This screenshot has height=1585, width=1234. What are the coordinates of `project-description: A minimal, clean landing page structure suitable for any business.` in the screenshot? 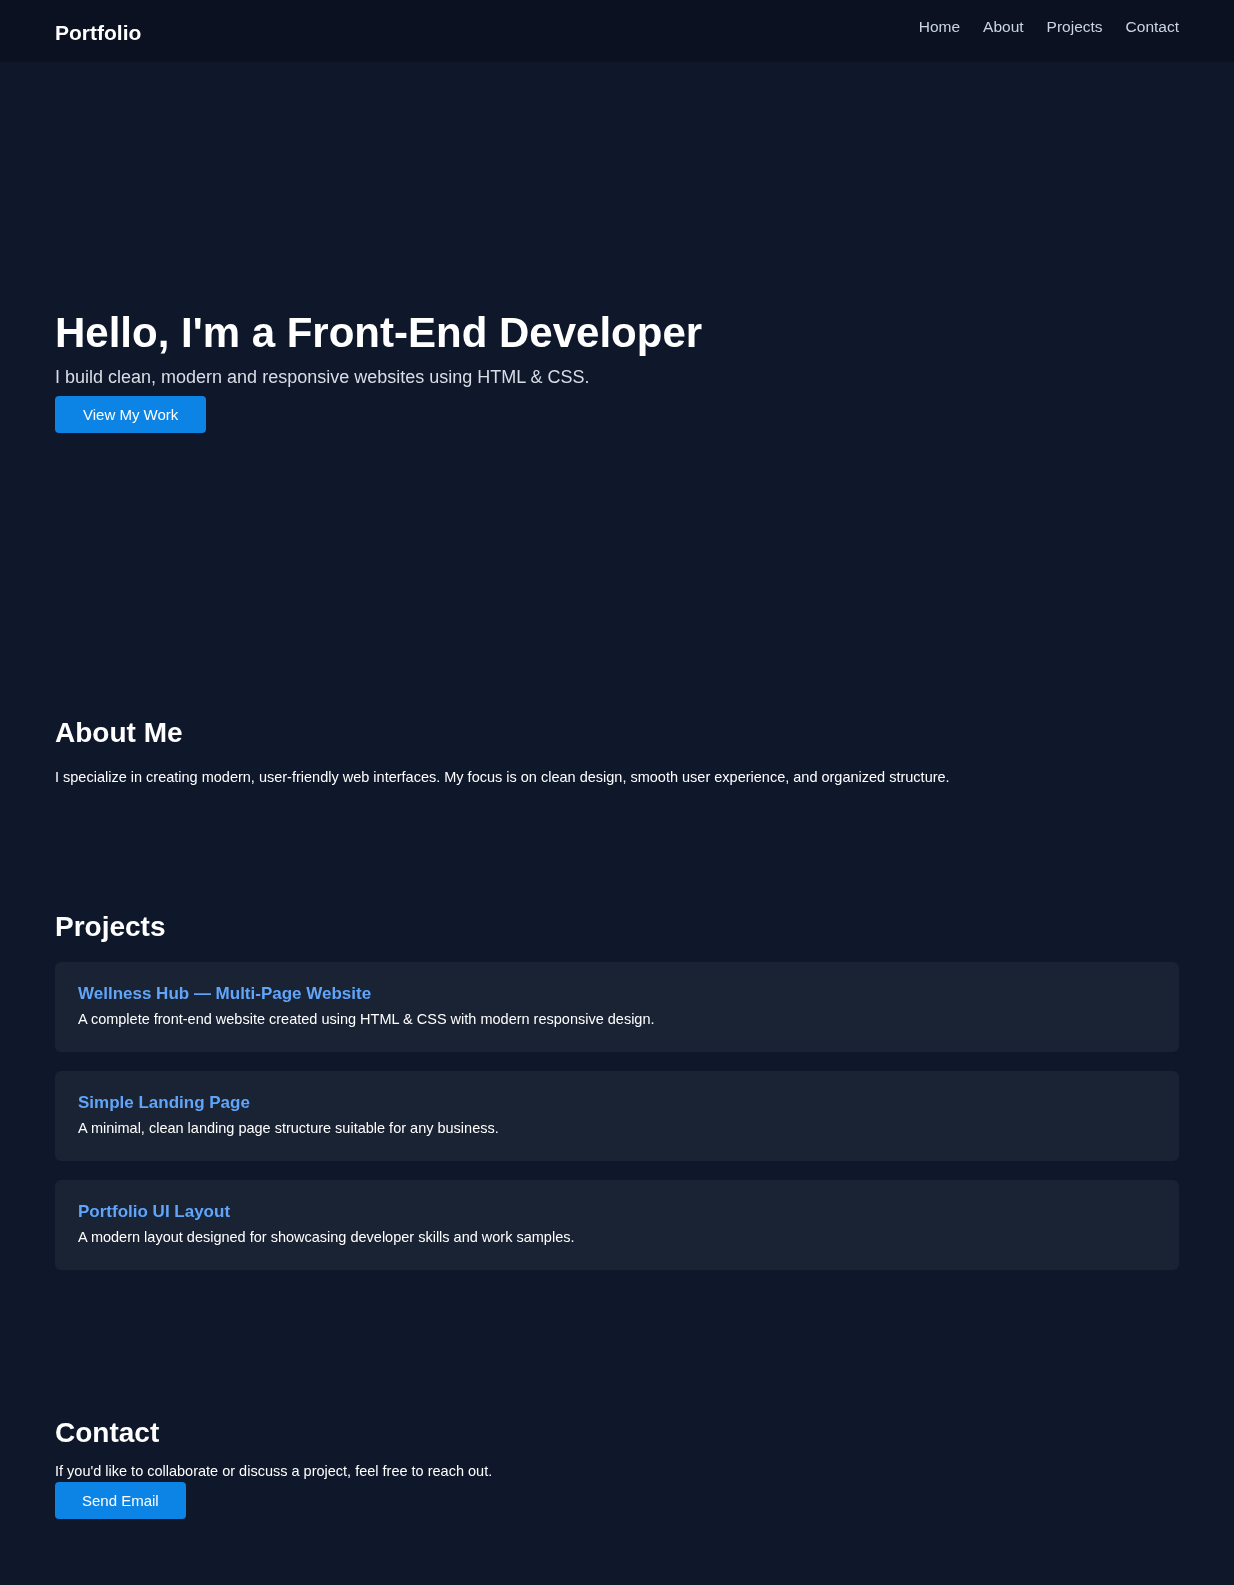 It's located at (289, 1128).